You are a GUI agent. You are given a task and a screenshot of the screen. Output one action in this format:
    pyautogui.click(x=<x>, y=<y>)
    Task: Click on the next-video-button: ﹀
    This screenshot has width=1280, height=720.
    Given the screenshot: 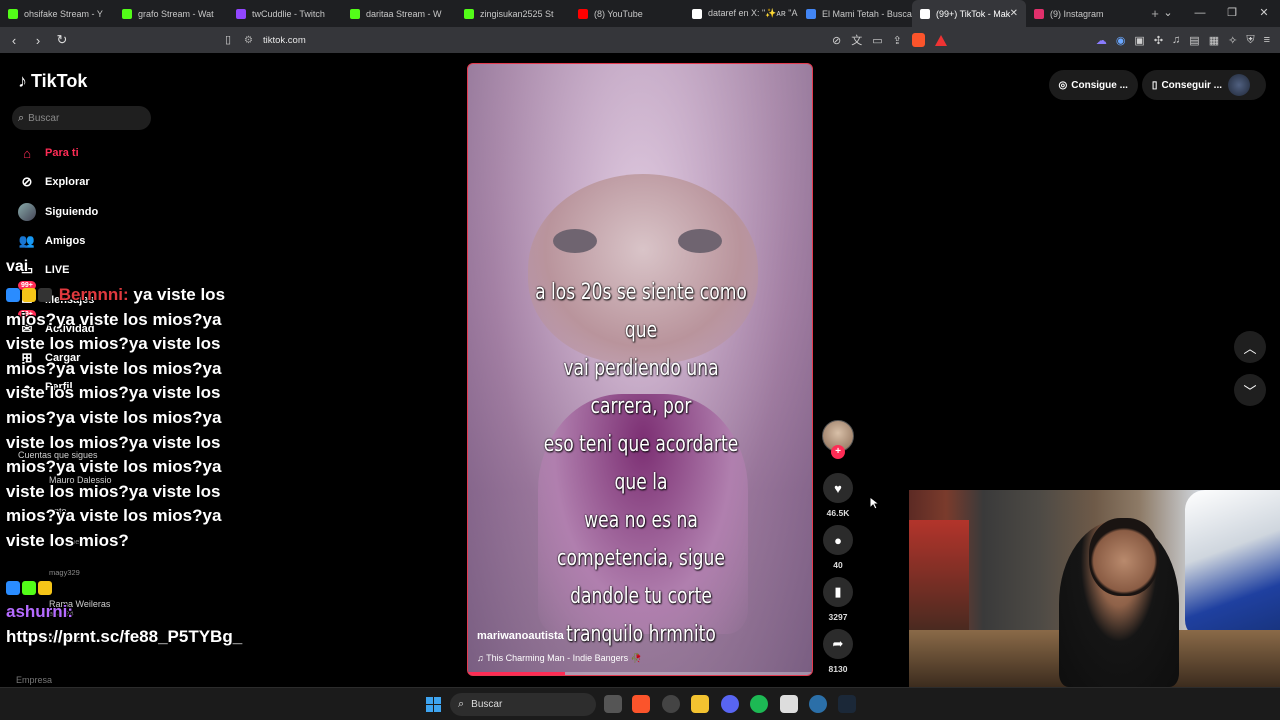 What is the action you would take?
    pyautogui.click(x=1250, y=390)
    